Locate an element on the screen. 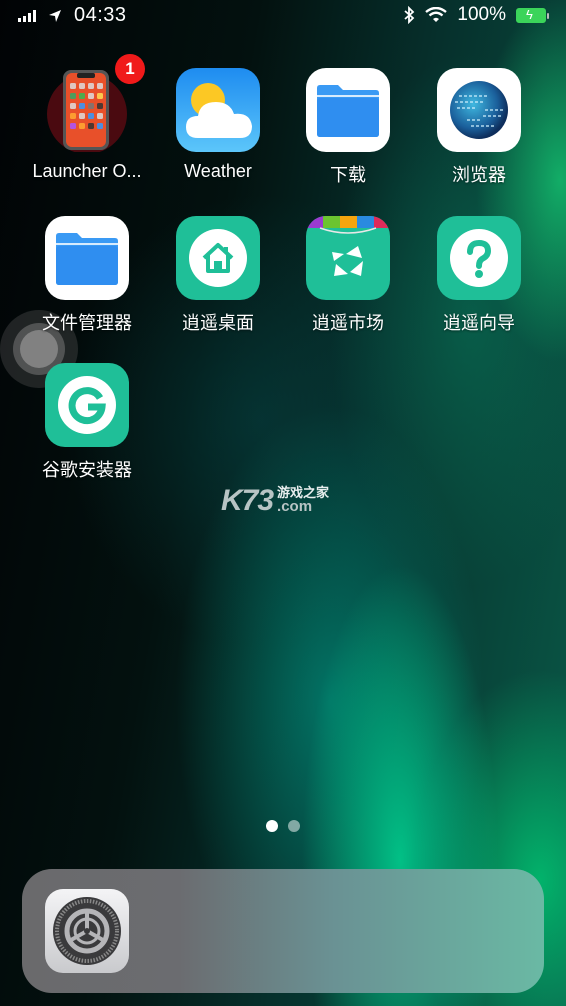 The width and height of the screenshot is (566, 1006). page-dot-active is located at coordinates (272, 826).